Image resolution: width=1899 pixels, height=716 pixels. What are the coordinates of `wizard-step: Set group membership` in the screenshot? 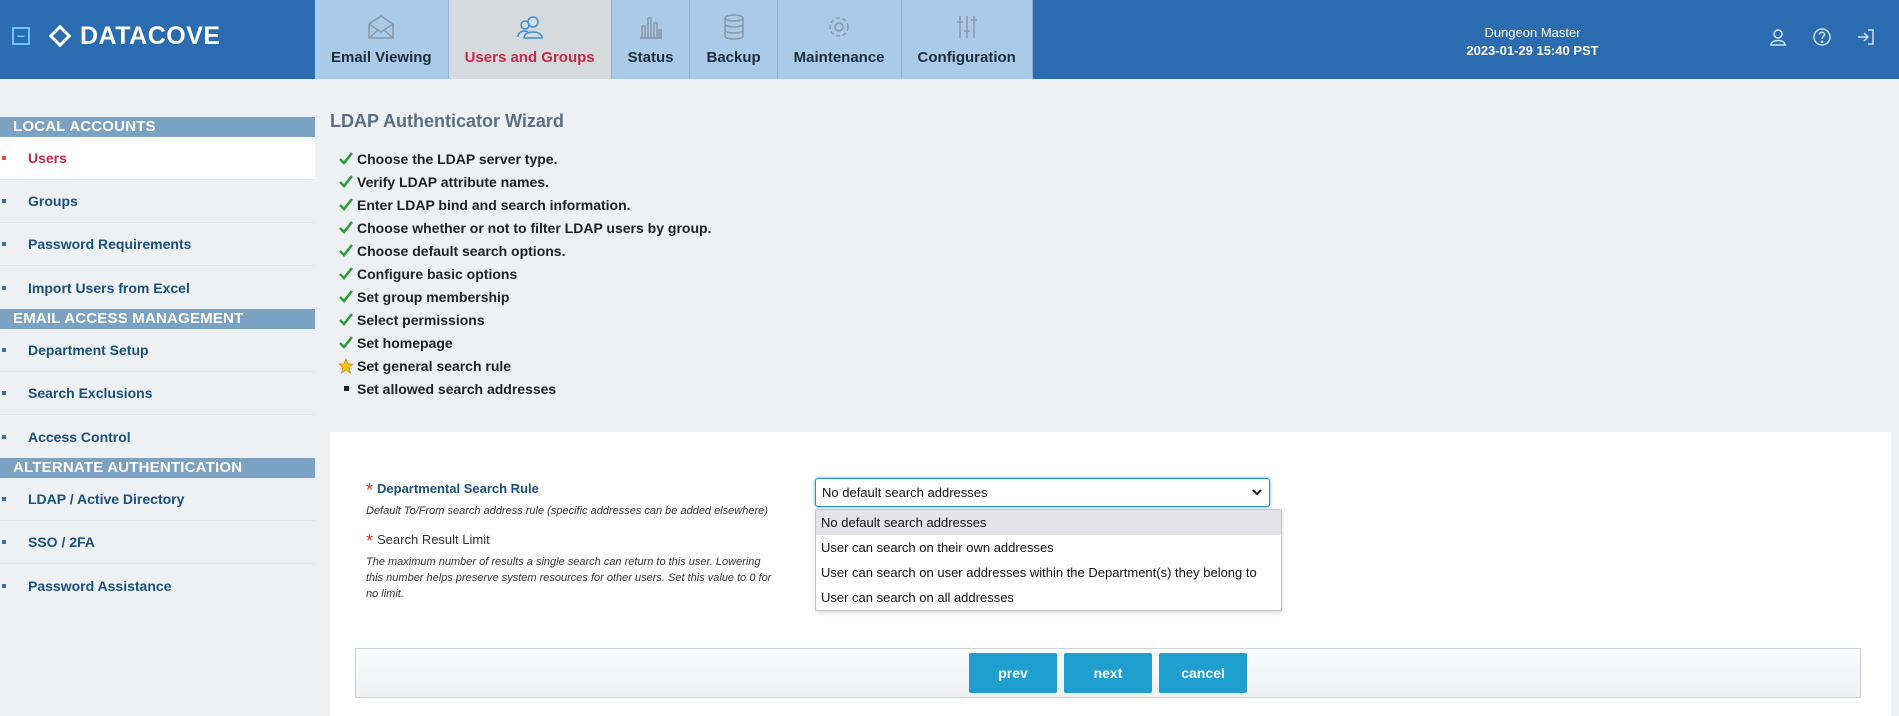 It's located at (1113, 296).